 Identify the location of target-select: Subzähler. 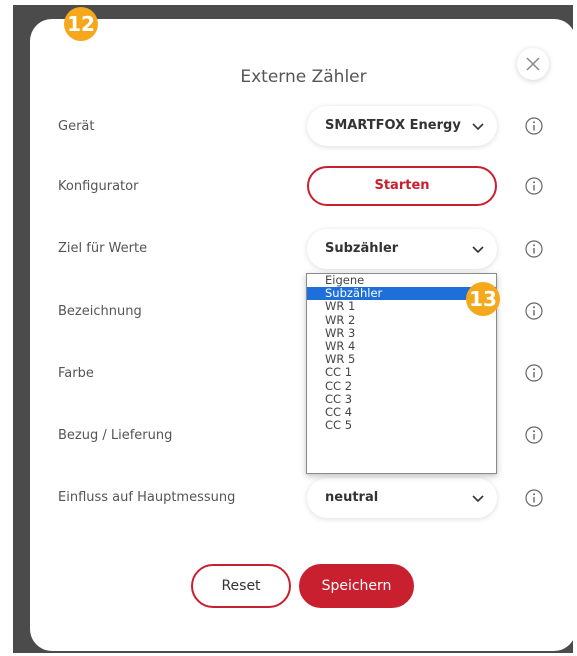
(402, 249).